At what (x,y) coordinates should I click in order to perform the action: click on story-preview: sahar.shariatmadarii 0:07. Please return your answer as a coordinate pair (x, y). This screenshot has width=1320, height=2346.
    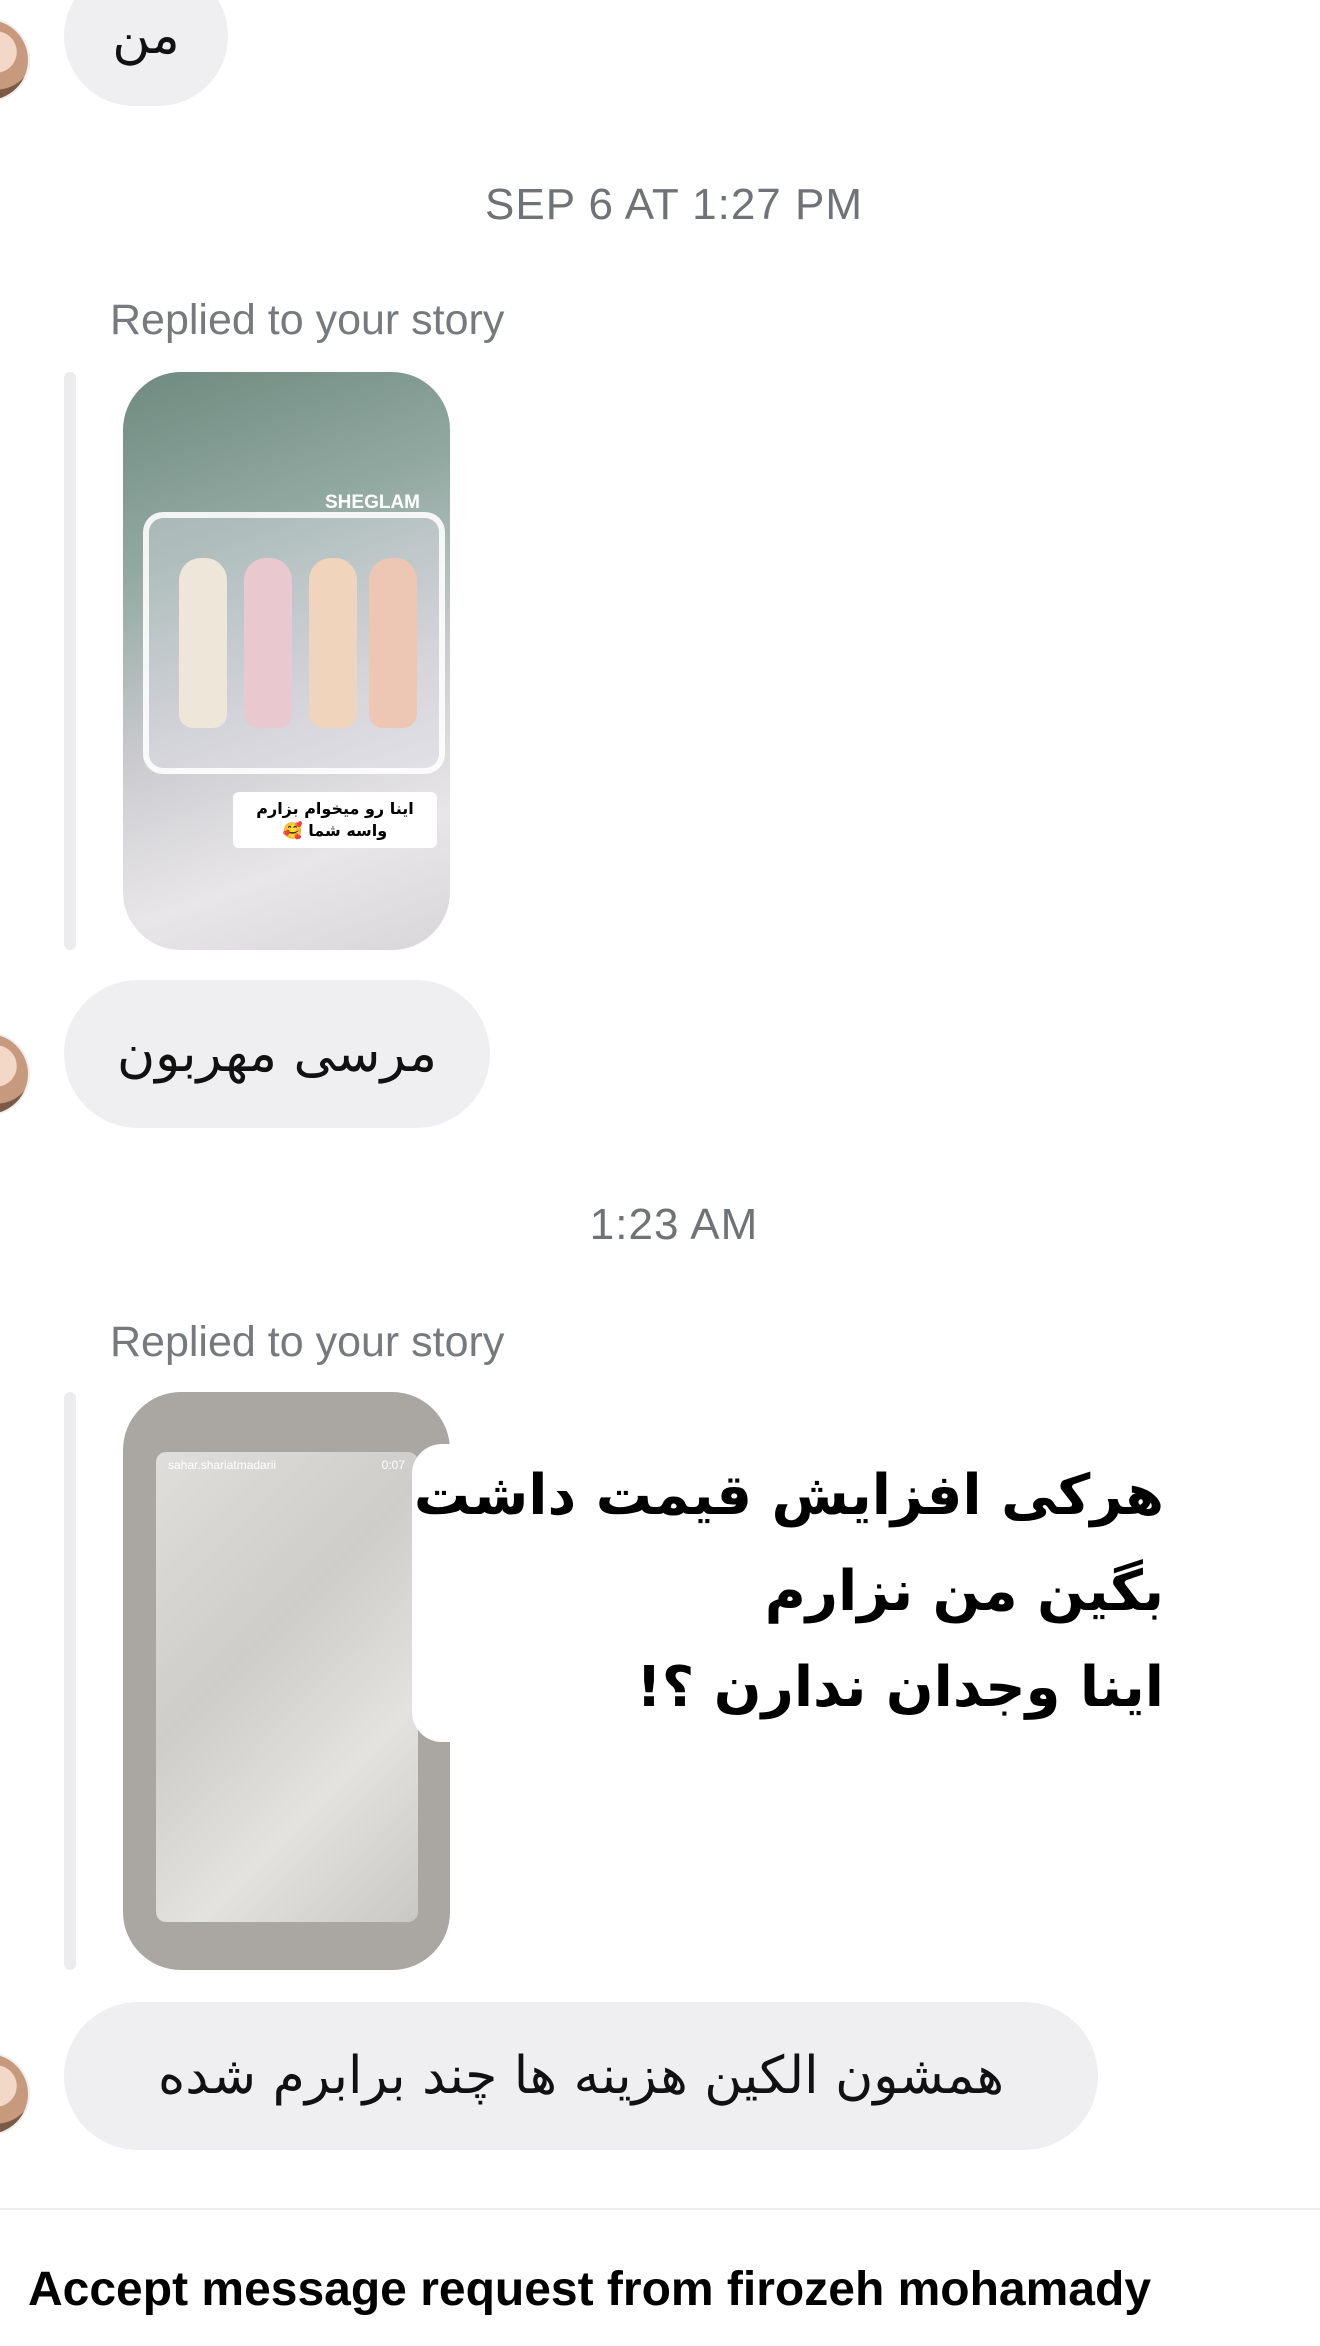
    Looking at the image, I should click on (286, 1681).